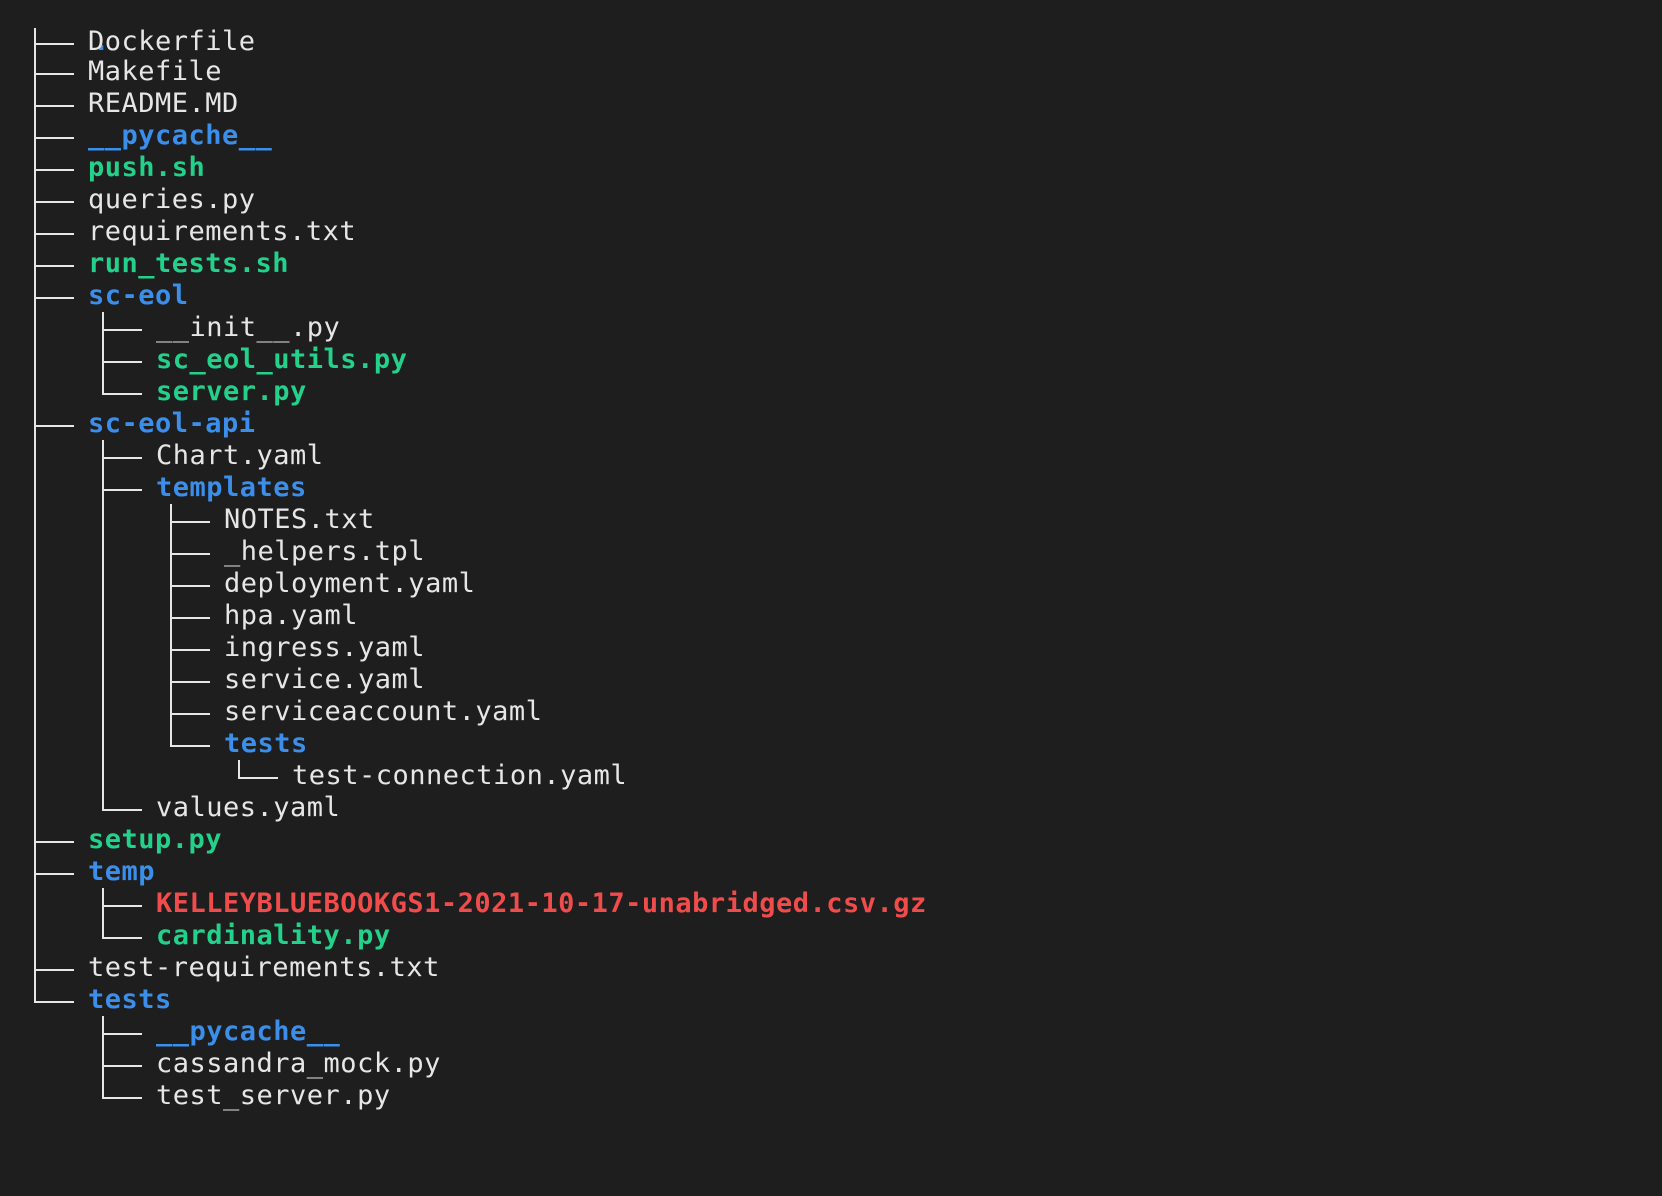 This screenshot has height=1196, width=1662. I want to click on file-name: test-requirements.txt, so click(264, 967).